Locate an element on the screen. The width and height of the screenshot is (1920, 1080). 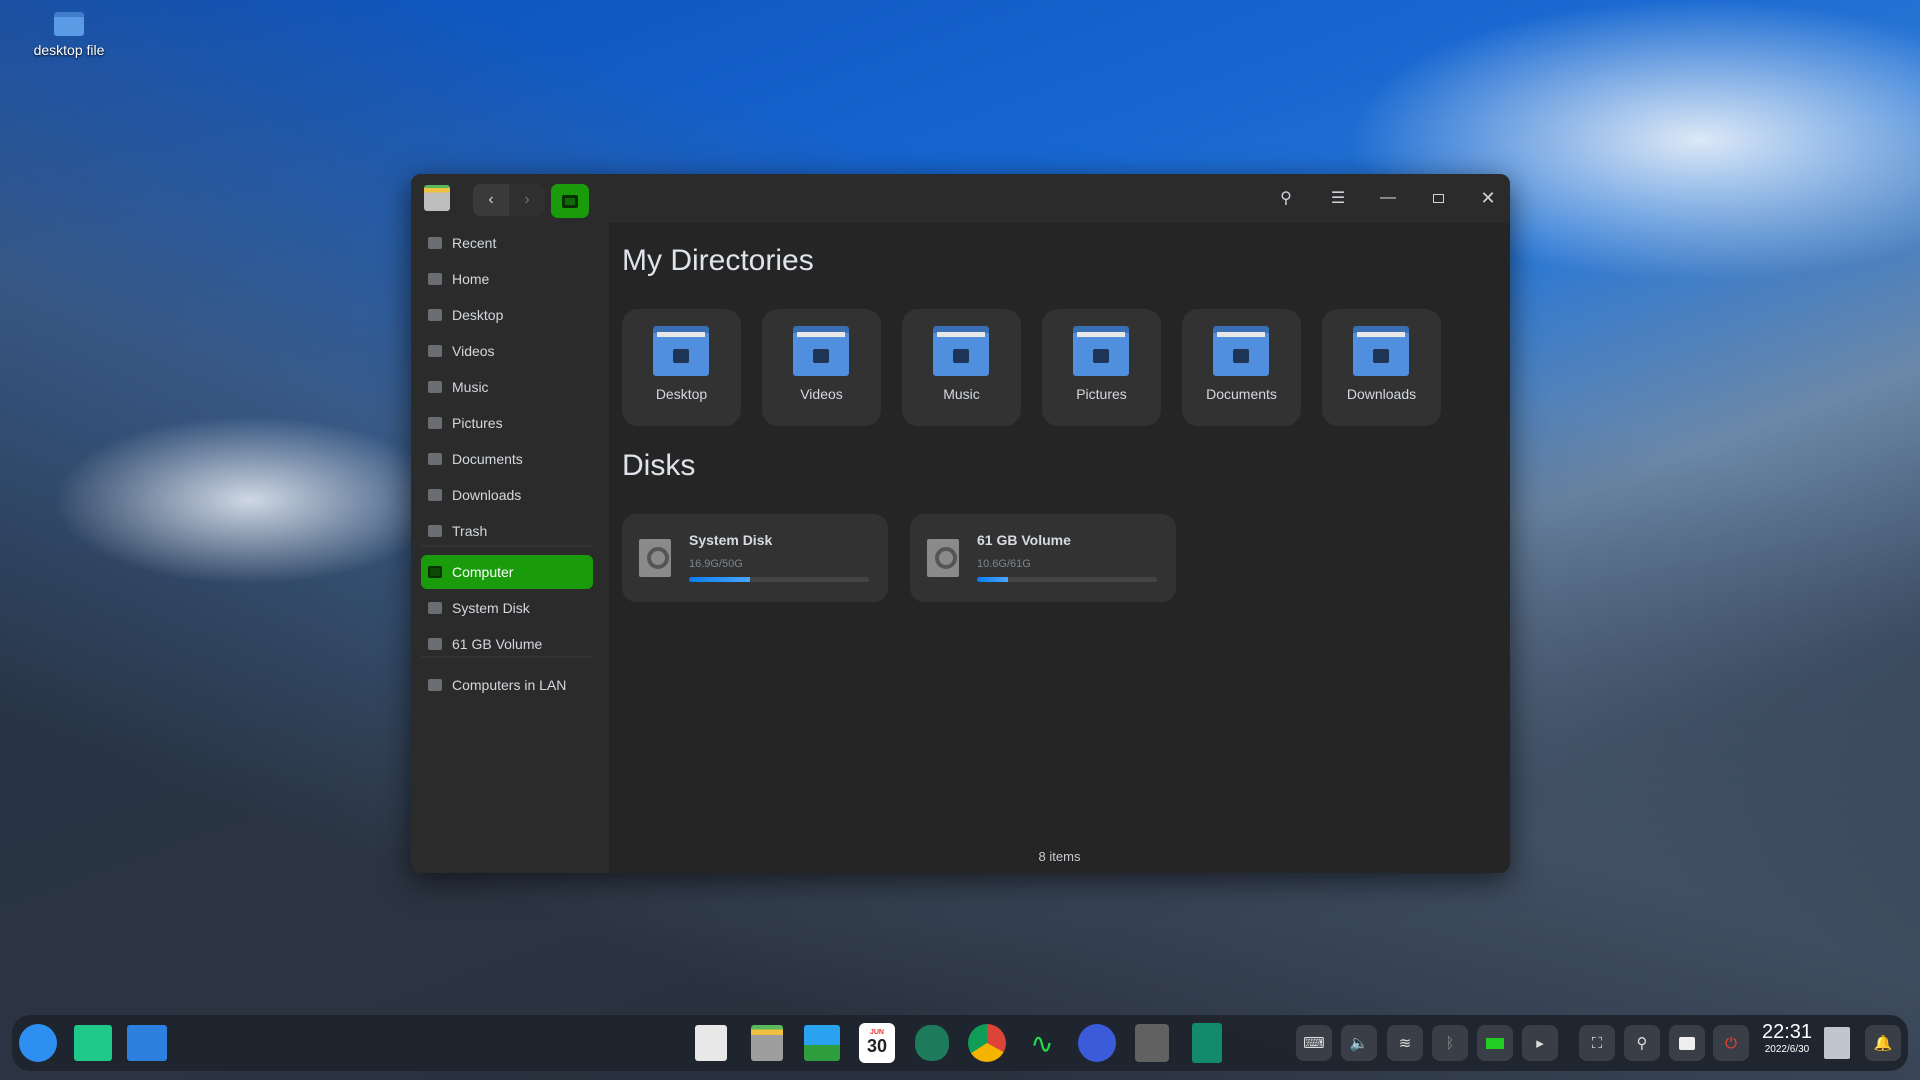
sidebar-item-computers-in-lan: Computers in LAN is located at coordinates (507, 685).